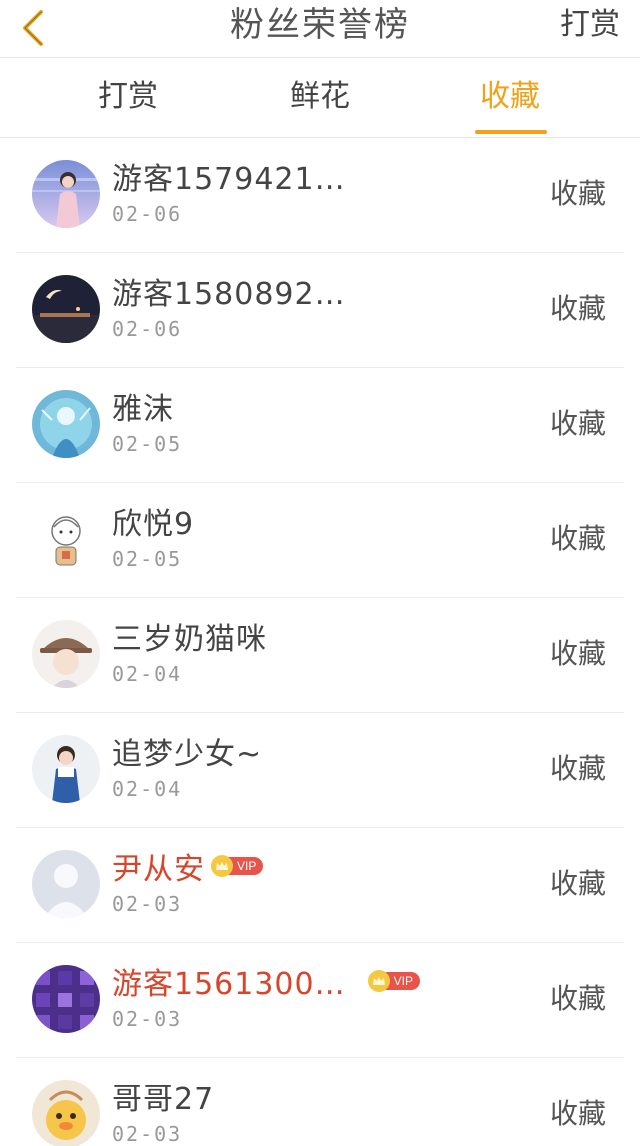  I want to click on tab-label: 收藏, so click(510, 96).